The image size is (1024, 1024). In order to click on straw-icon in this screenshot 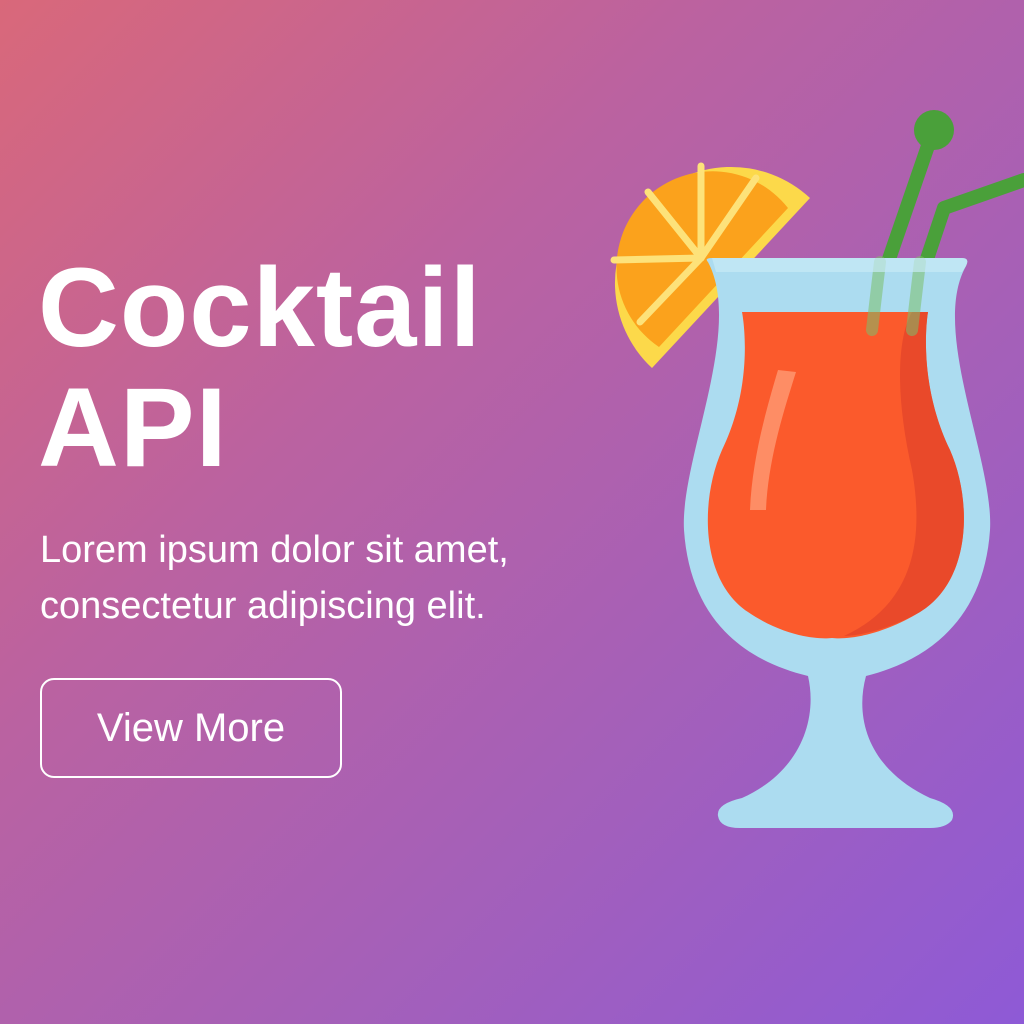, I will do `click(952, 189)`.